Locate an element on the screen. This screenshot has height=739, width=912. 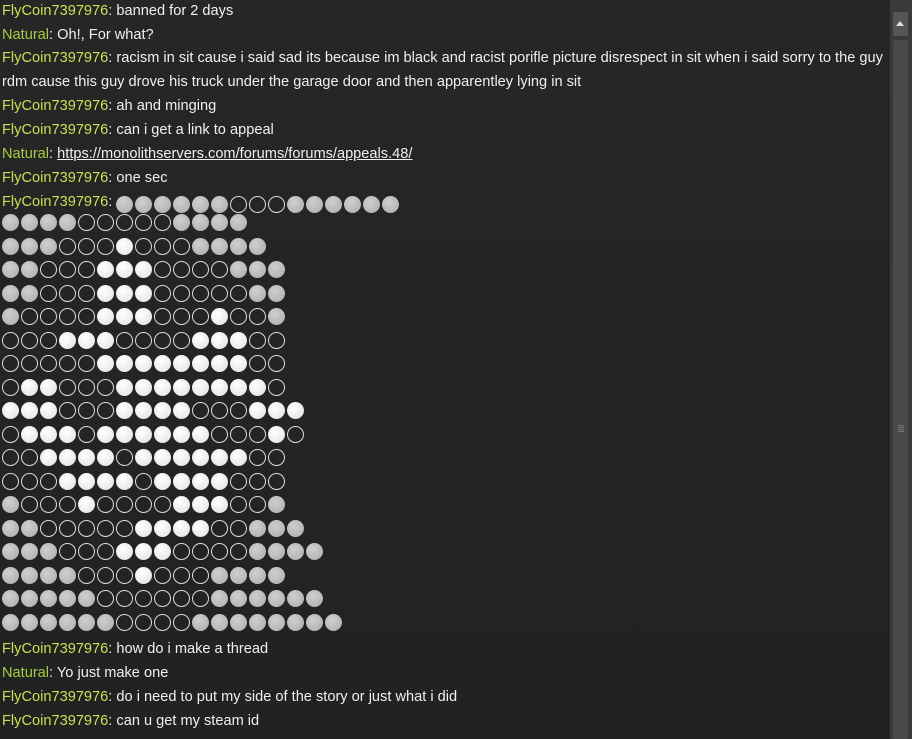
chat-message: FlyCoin7397976: banned for 2 days is located at coordinates (443, 11).